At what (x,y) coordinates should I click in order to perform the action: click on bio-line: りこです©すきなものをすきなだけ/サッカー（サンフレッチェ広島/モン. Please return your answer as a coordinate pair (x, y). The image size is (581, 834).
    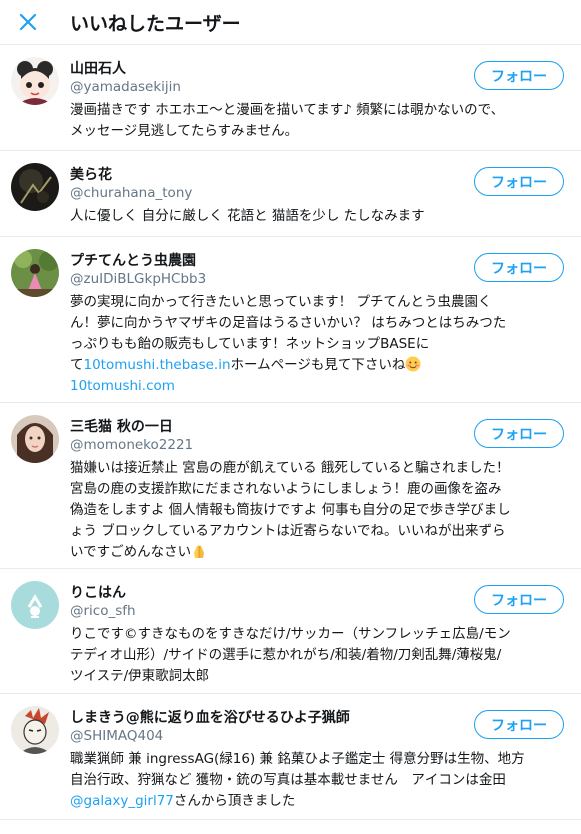
    Looking at the image, I should click on (290, 634).